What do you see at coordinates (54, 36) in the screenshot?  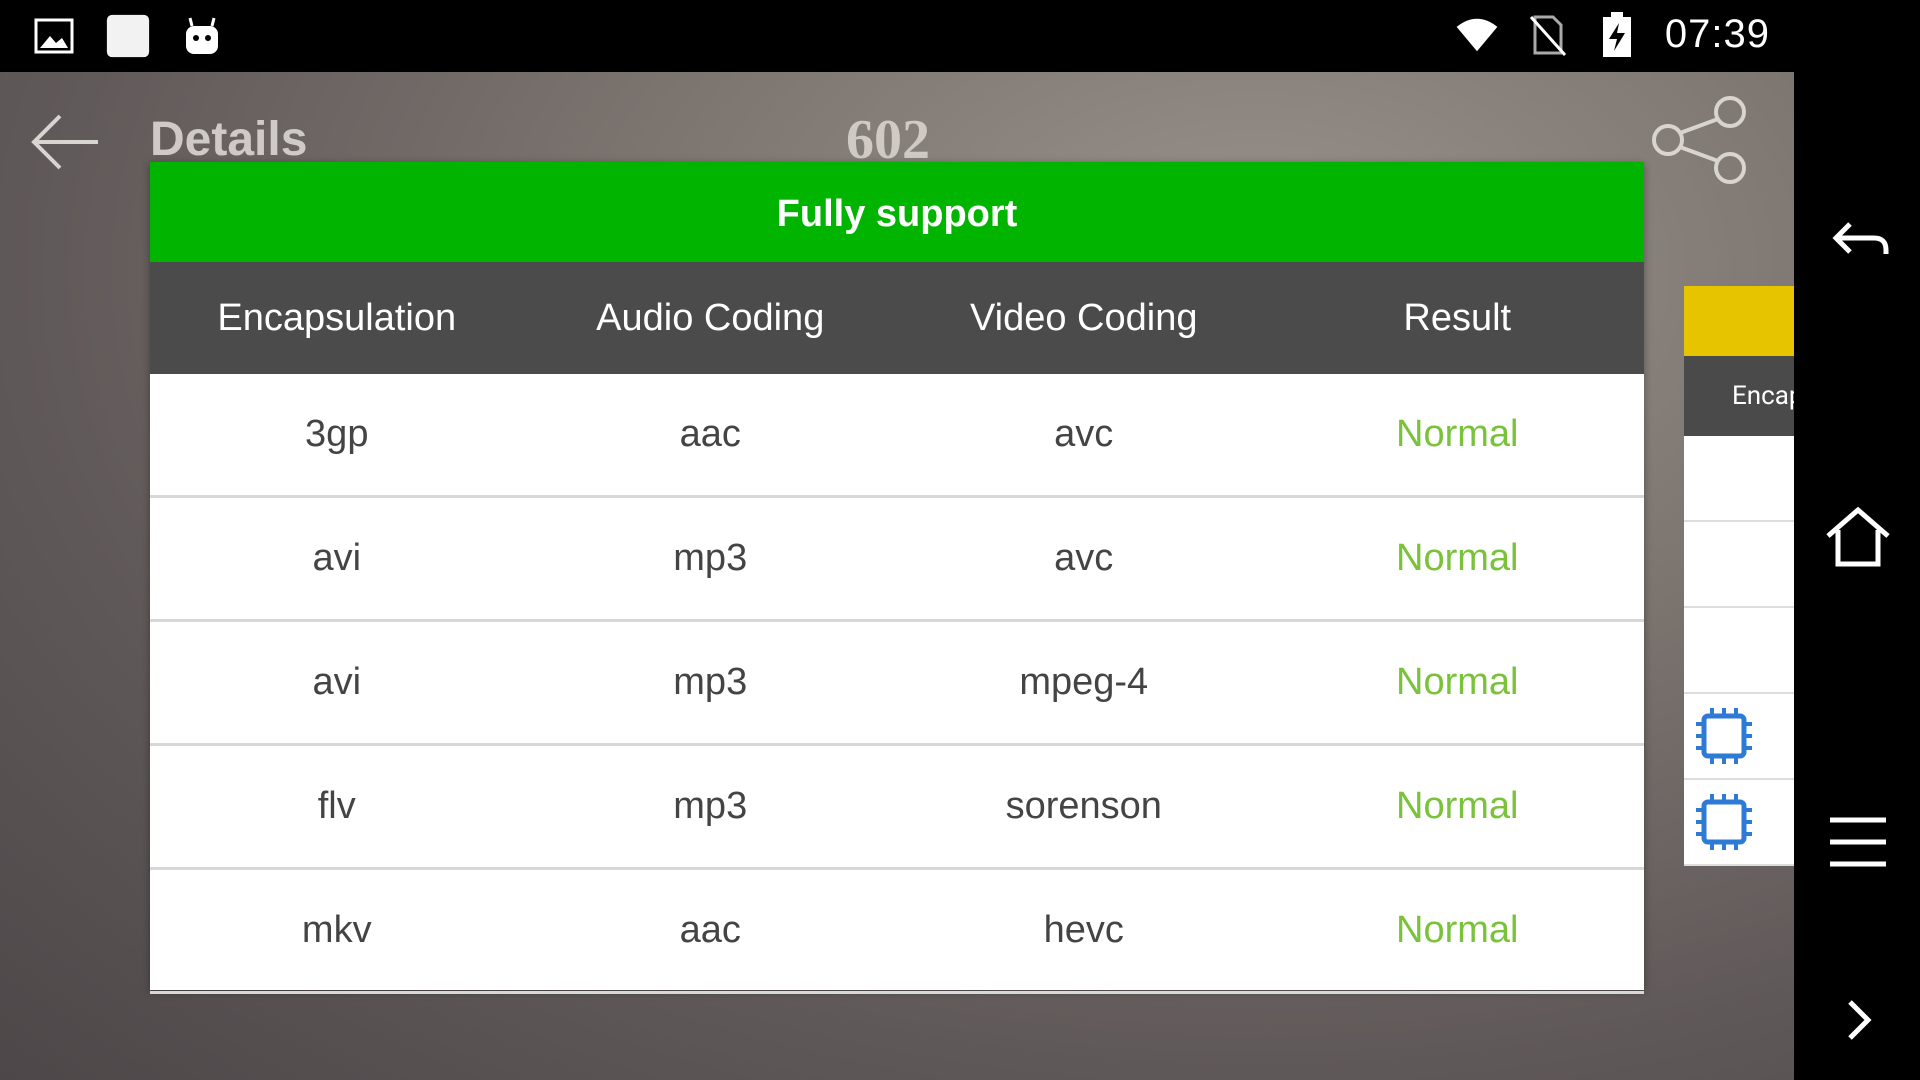 I see `gallery-icon` at bounding box center [54, 36].